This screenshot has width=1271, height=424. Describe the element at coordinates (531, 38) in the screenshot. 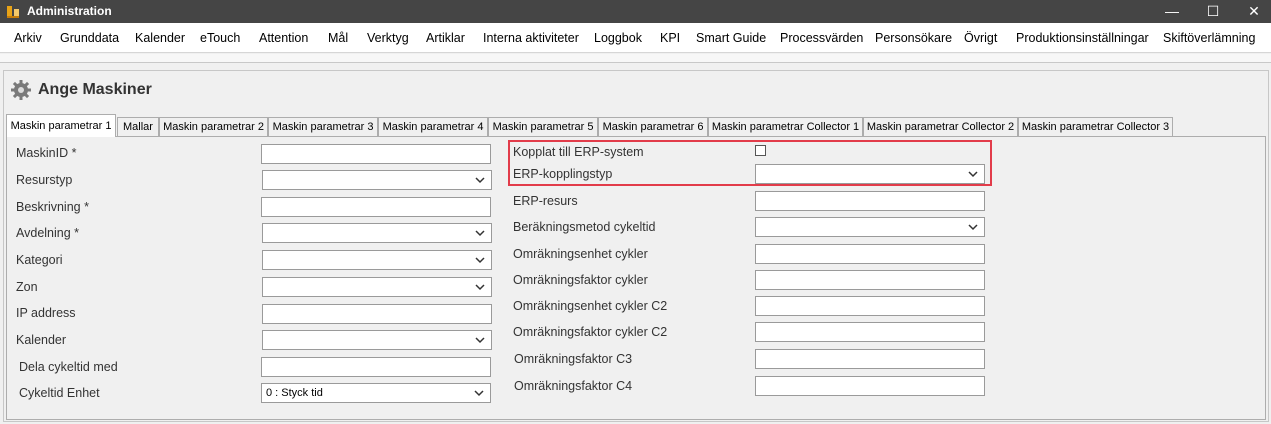

I see `menu-interna-aktiviteter: Interna aktiviteter` at that location.